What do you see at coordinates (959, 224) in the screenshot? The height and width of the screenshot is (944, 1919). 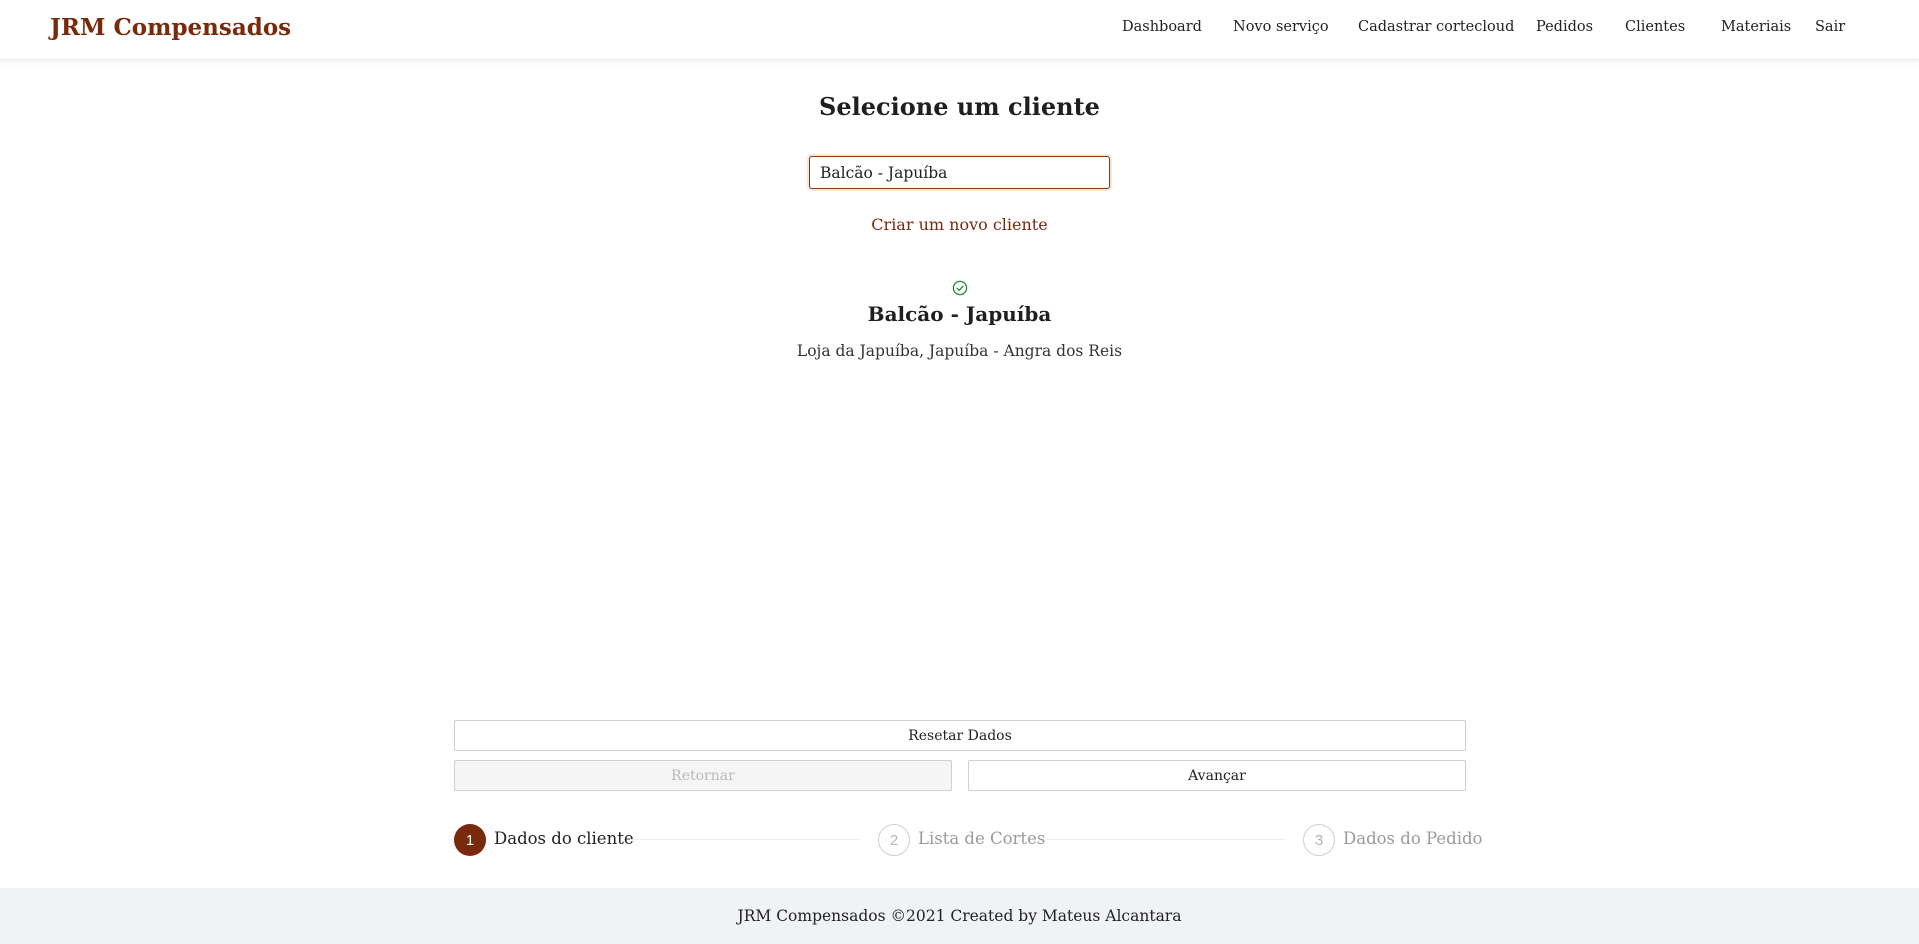 I see `create-client-link: Criar um novo cliente` at bounding box center [959, 224].